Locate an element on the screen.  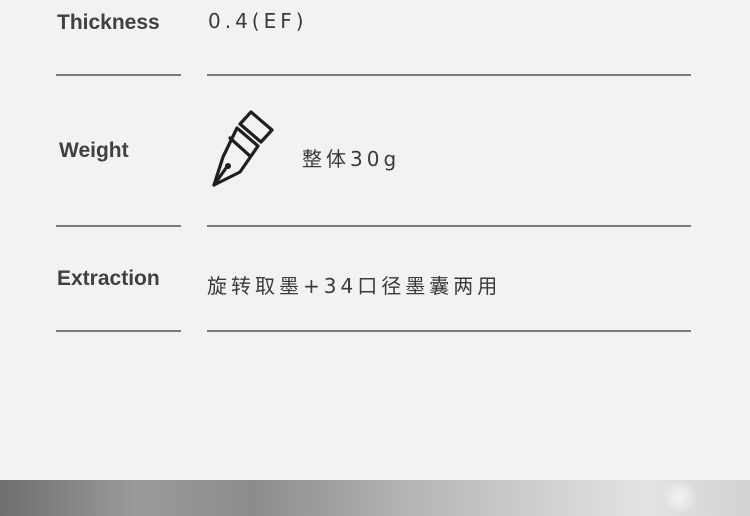
weight-divider-left is located at coordinates (118, 226).